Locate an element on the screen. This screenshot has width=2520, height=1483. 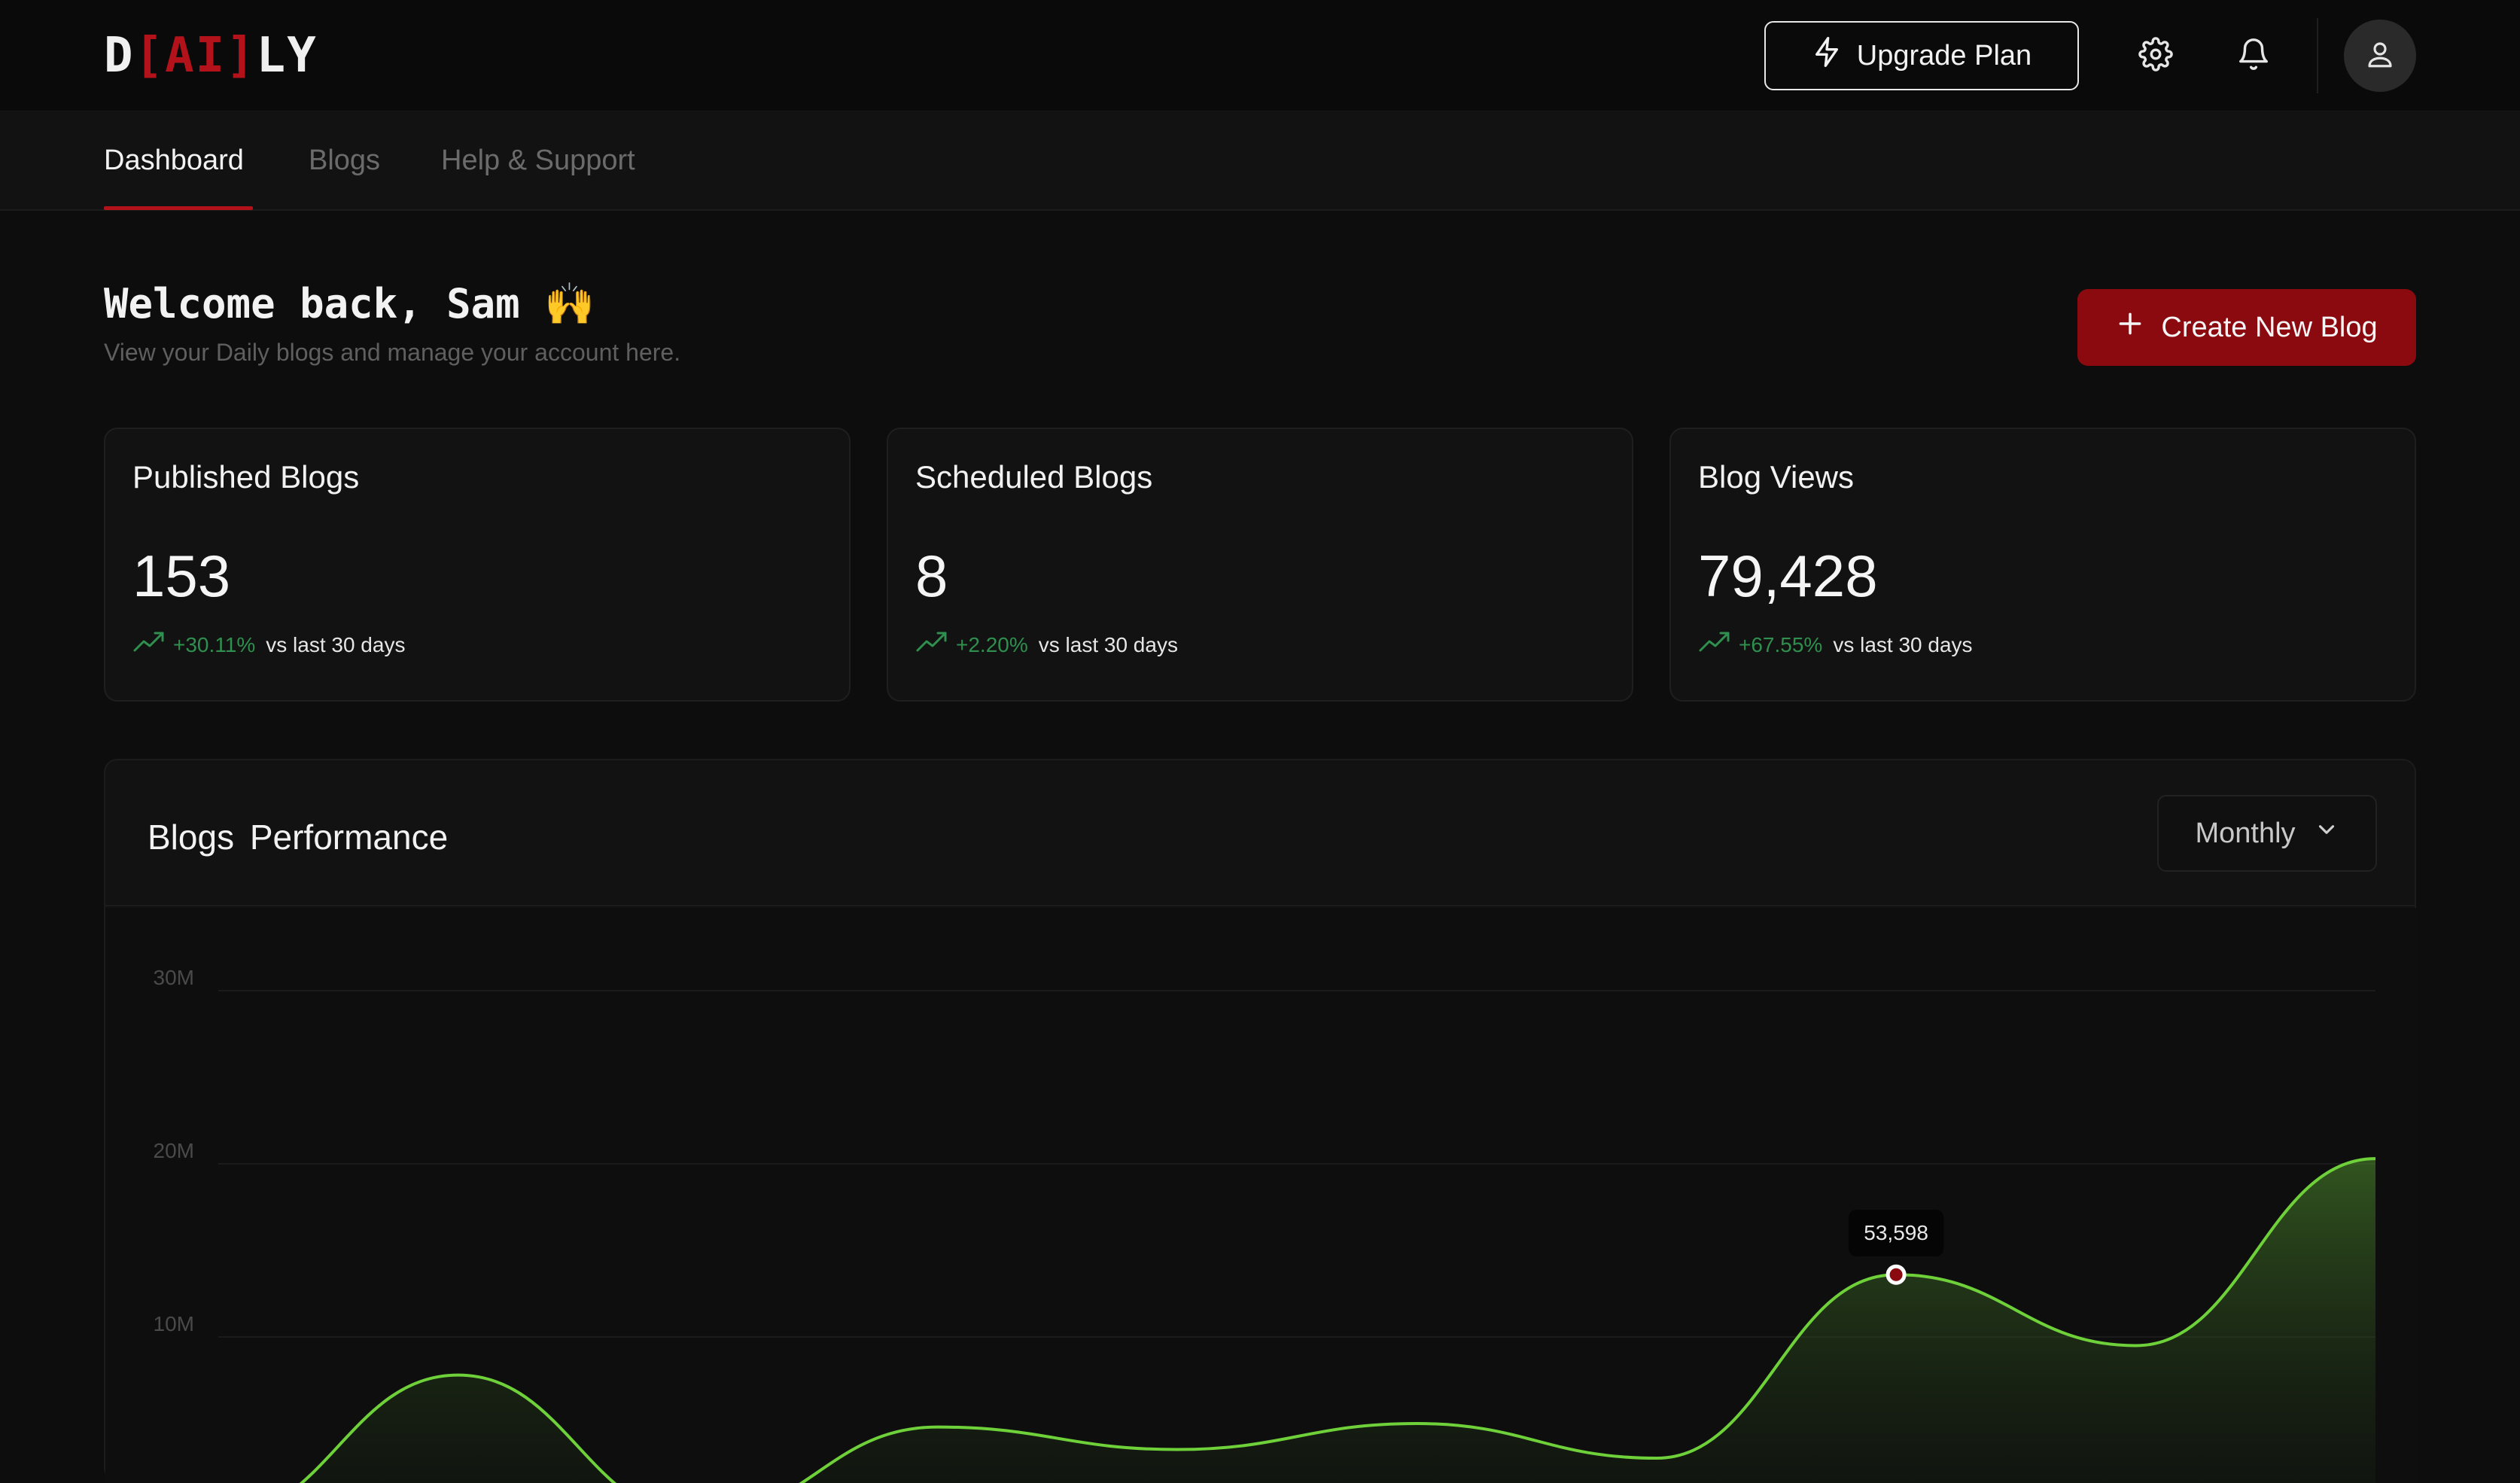
settings-button is located at coordinates (2156, 56).